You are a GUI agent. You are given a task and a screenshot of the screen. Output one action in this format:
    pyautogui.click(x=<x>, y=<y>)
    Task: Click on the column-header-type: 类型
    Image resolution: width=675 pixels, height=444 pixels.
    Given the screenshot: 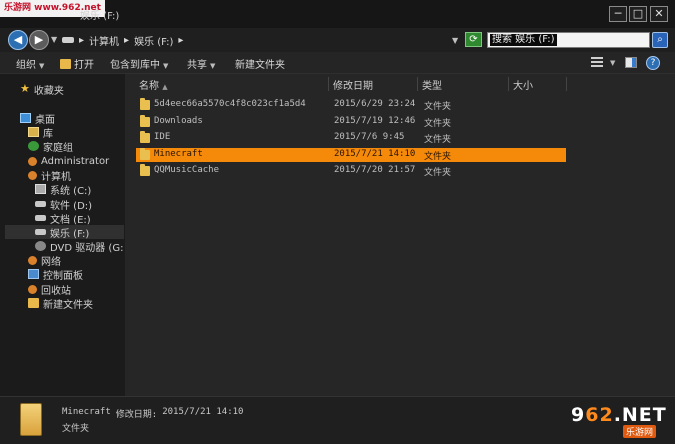 What is the action you would take?
    pyautogui.click(x=432, y=84)
    